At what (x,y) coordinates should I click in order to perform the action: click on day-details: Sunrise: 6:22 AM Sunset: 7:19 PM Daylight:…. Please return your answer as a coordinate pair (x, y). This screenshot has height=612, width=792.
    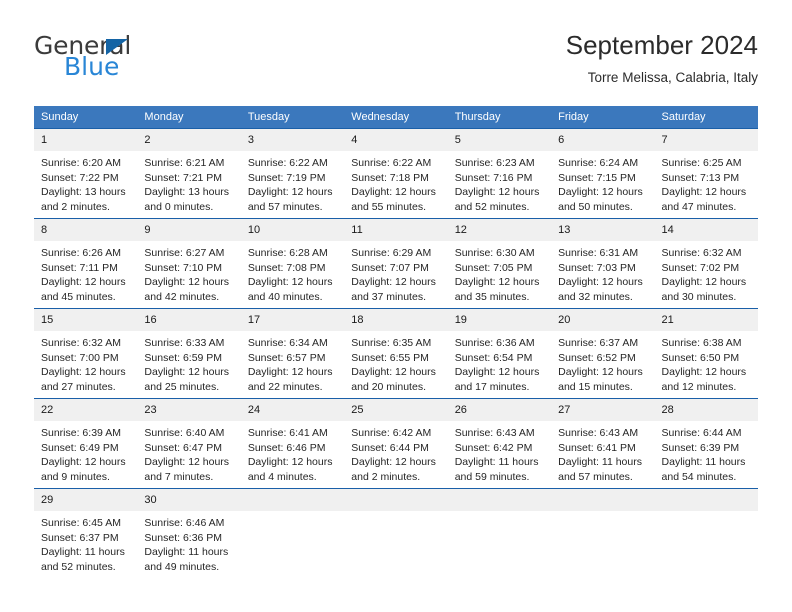
    Looking at the image, I should click on (292, 182).